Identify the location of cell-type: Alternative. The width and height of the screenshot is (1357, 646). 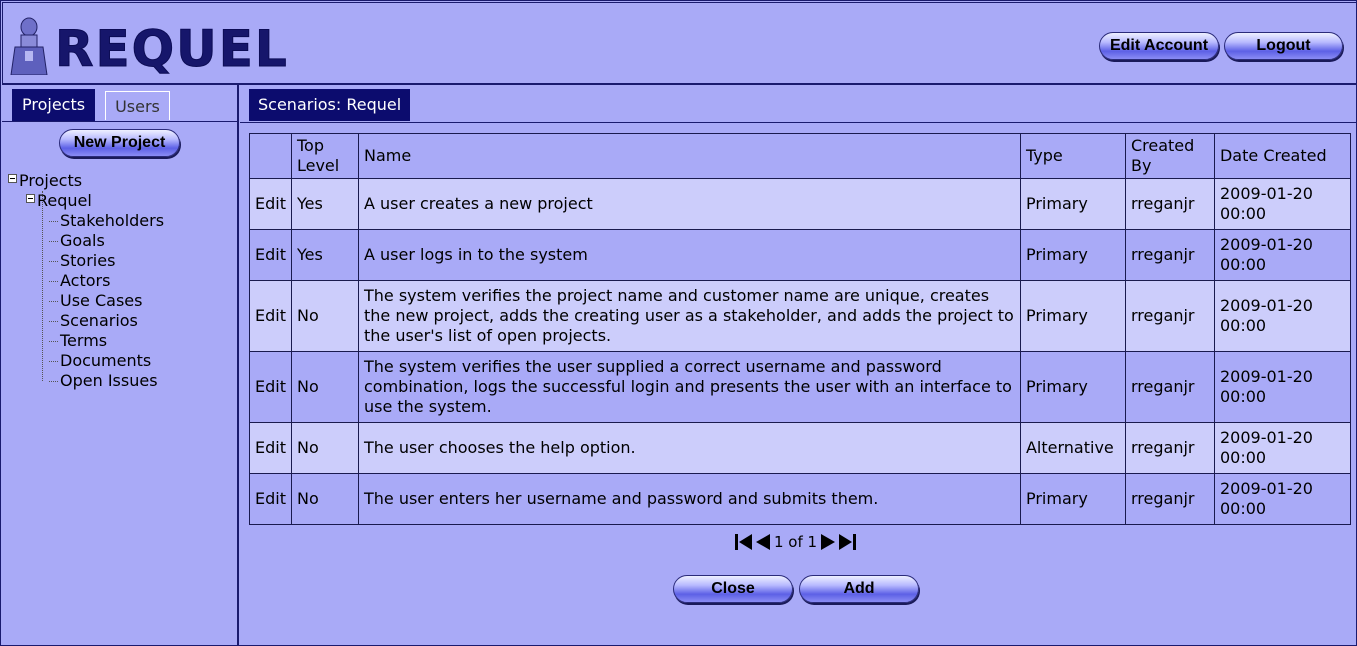
(1072, 448).